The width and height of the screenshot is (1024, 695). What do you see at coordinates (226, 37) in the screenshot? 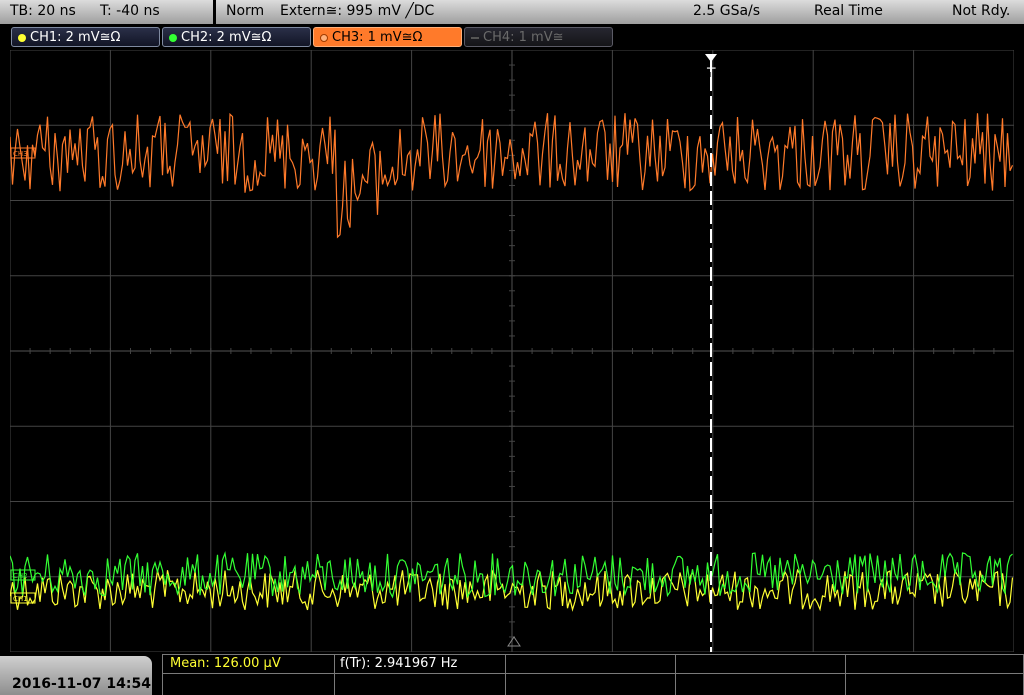
I see `ch2-label: CH2: 2 mV≅Ω` at bounding box center [226, 37].